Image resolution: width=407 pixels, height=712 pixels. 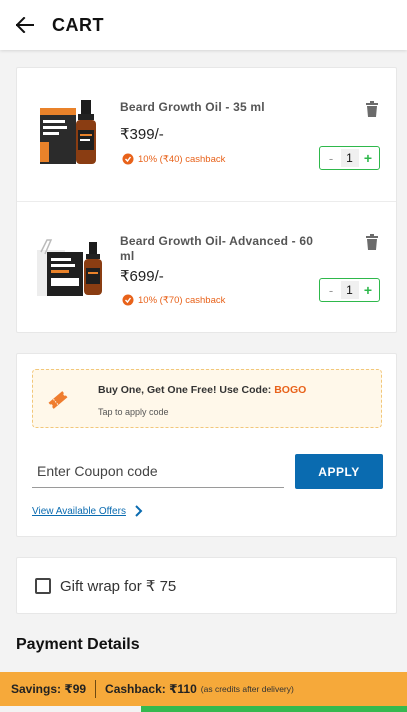 I want to click on promo-code: BOGO, so click(x=290, y=390).